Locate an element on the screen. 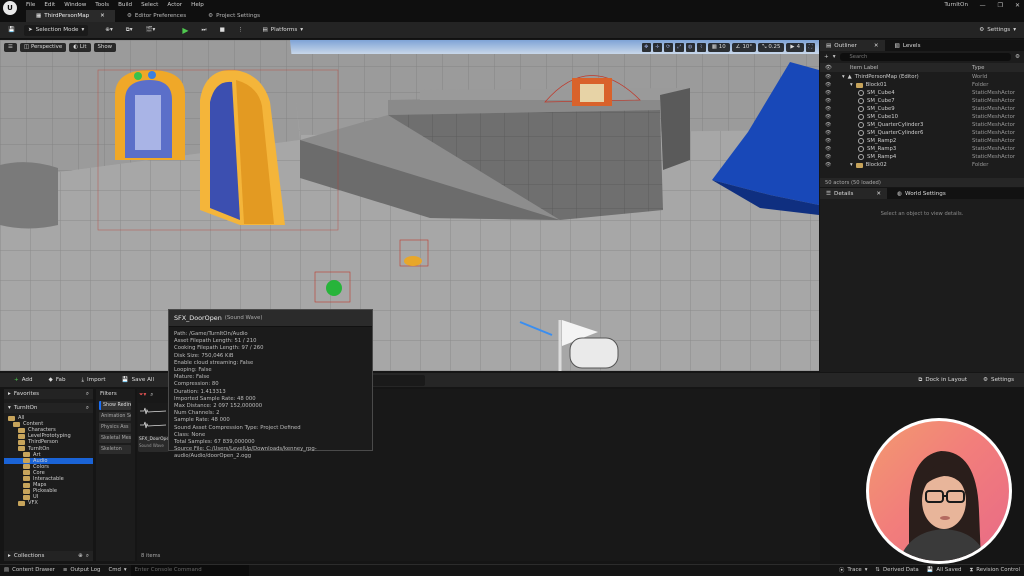  tab-levels: ▧ Levels is located at coordinates (908, 45).